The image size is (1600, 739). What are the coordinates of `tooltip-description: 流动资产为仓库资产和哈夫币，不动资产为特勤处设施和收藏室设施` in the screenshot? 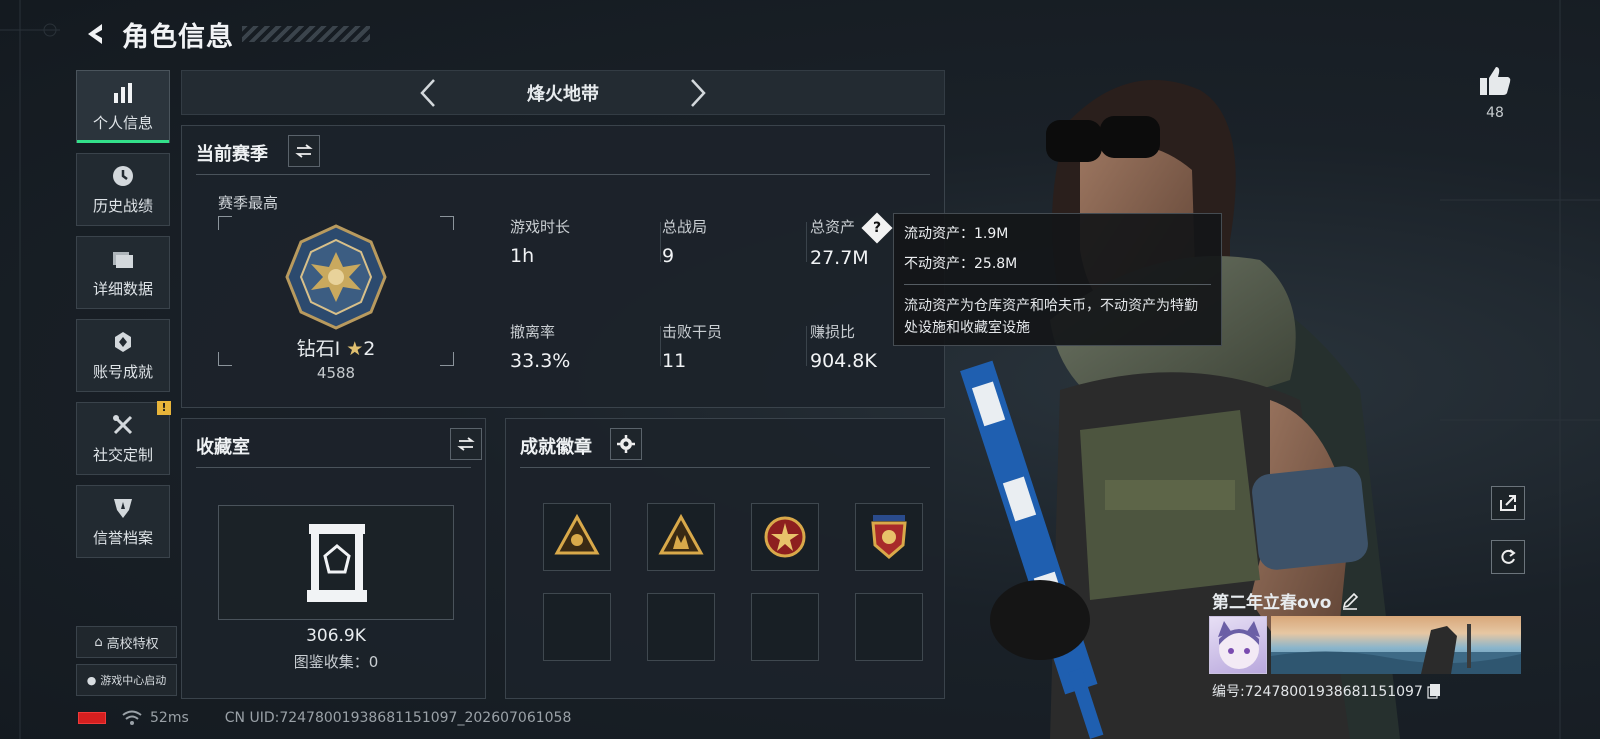 It's located at (1051, 317).